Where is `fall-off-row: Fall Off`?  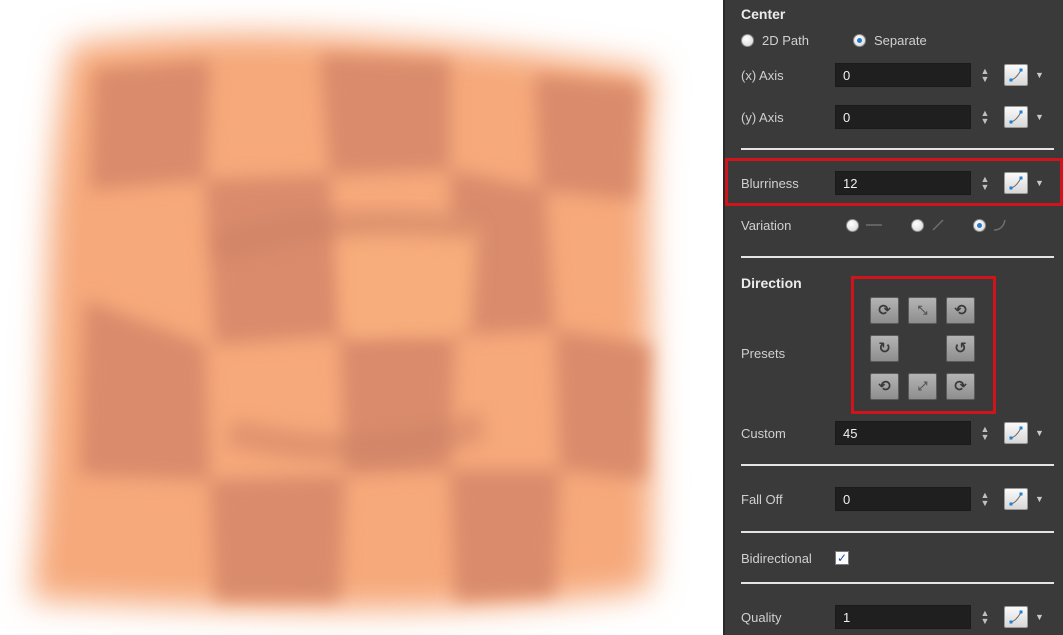 fall-off-row: Fall Off is located at coordinates (762, 499).